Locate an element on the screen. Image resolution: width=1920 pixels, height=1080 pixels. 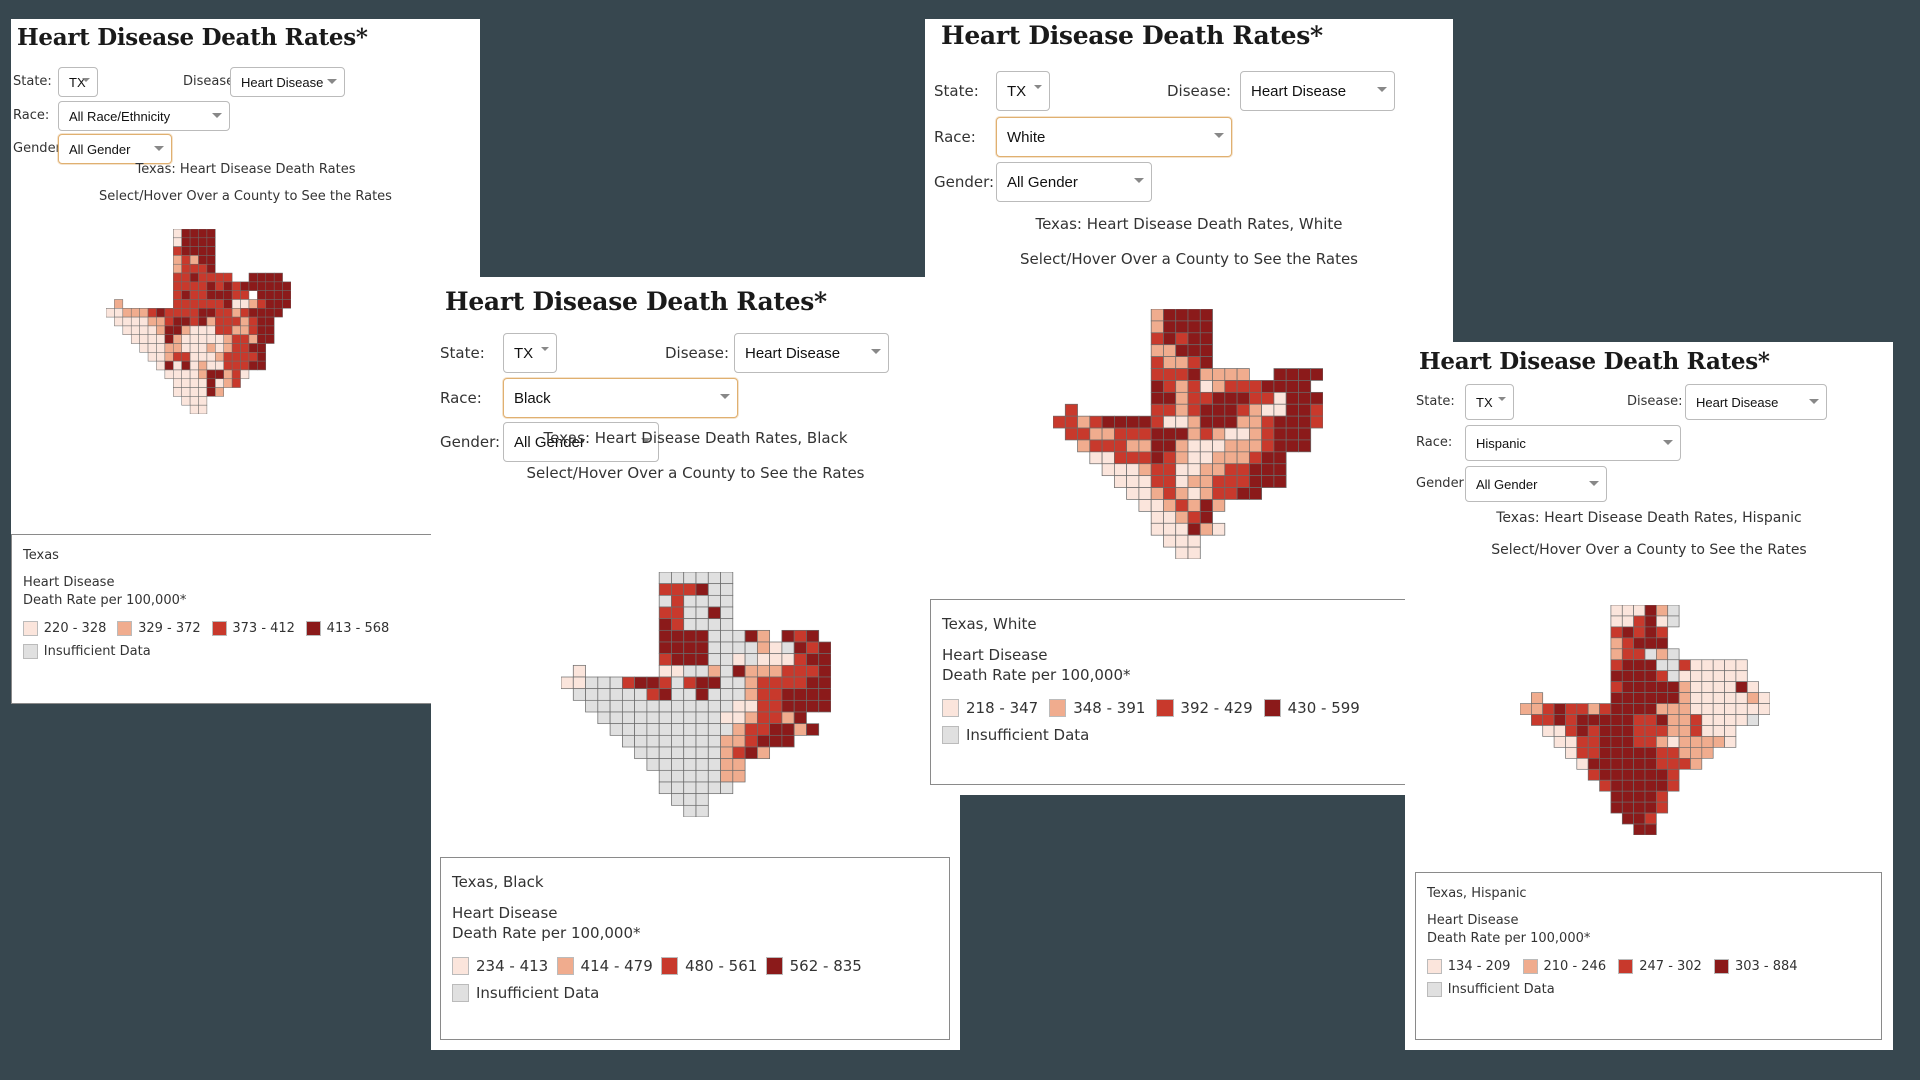
race-select: All Race/Ethnicity is located at coordinates (144, 116).